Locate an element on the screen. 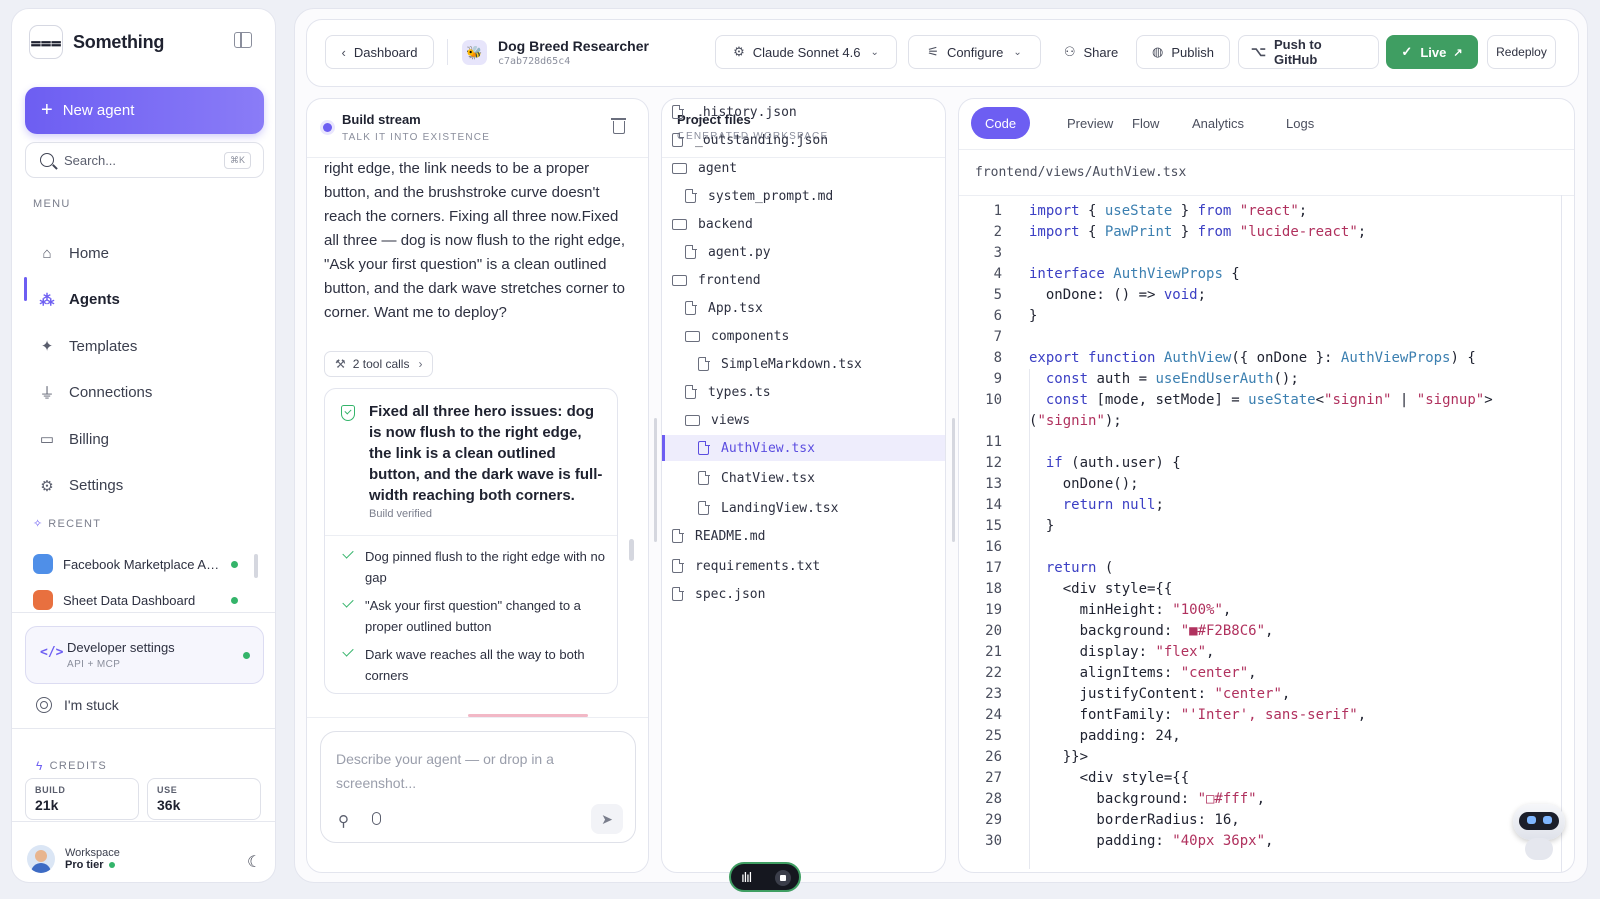  file-path: frontend/views/AuthView.tsx is located at coordinates (1081, 172).